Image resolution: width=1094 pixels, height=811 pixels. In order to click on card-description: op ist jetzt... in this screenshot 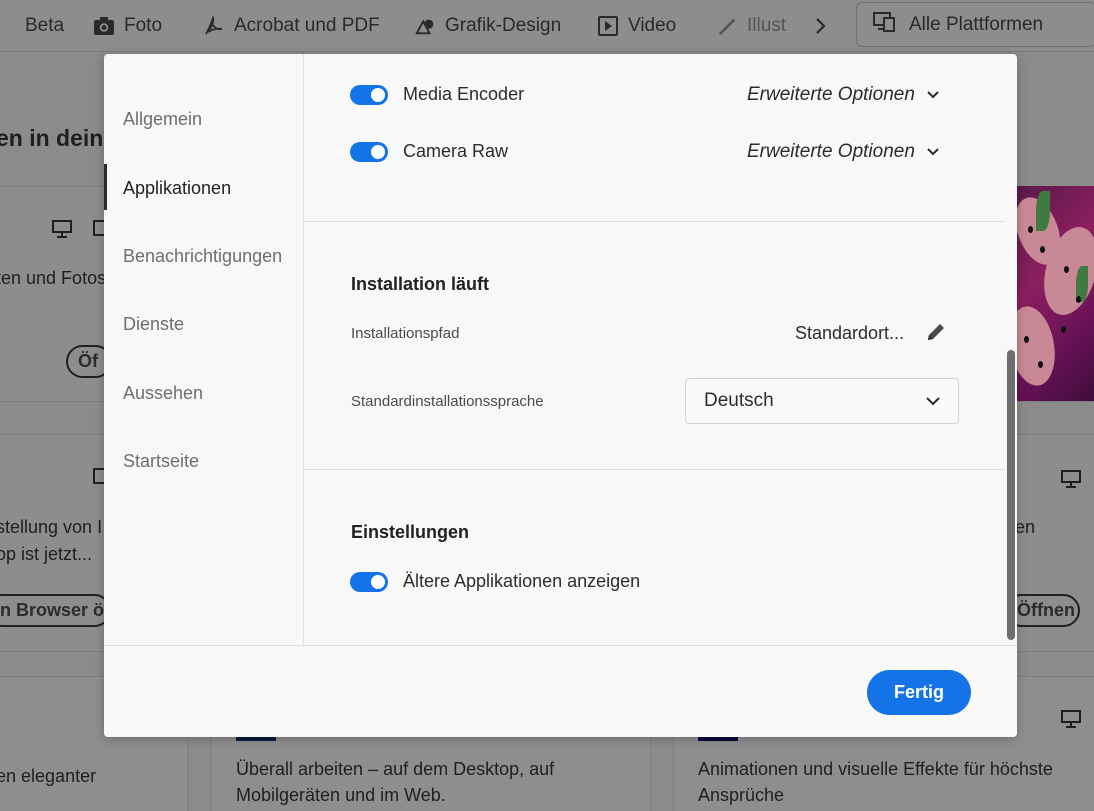, I will do `click(46, 554)`.